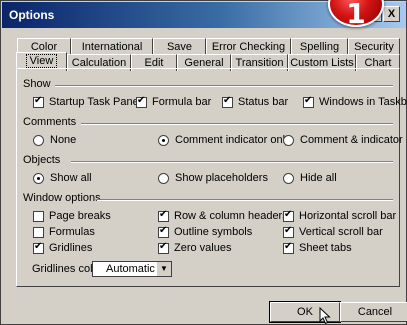  Describe the element at coordinates (63, 140) in the screenshot. I see `radio-label: None` at that location.